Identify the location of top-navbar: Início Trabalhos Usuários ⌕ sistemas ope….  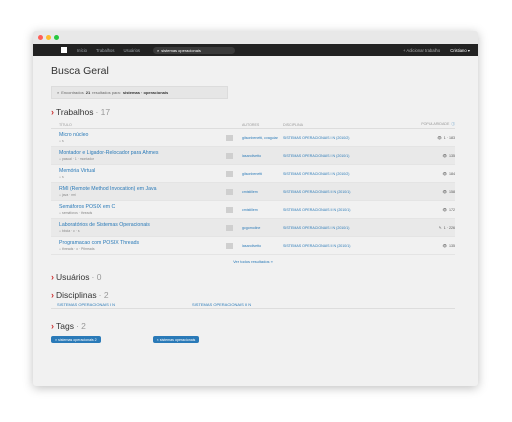
(255, 50).